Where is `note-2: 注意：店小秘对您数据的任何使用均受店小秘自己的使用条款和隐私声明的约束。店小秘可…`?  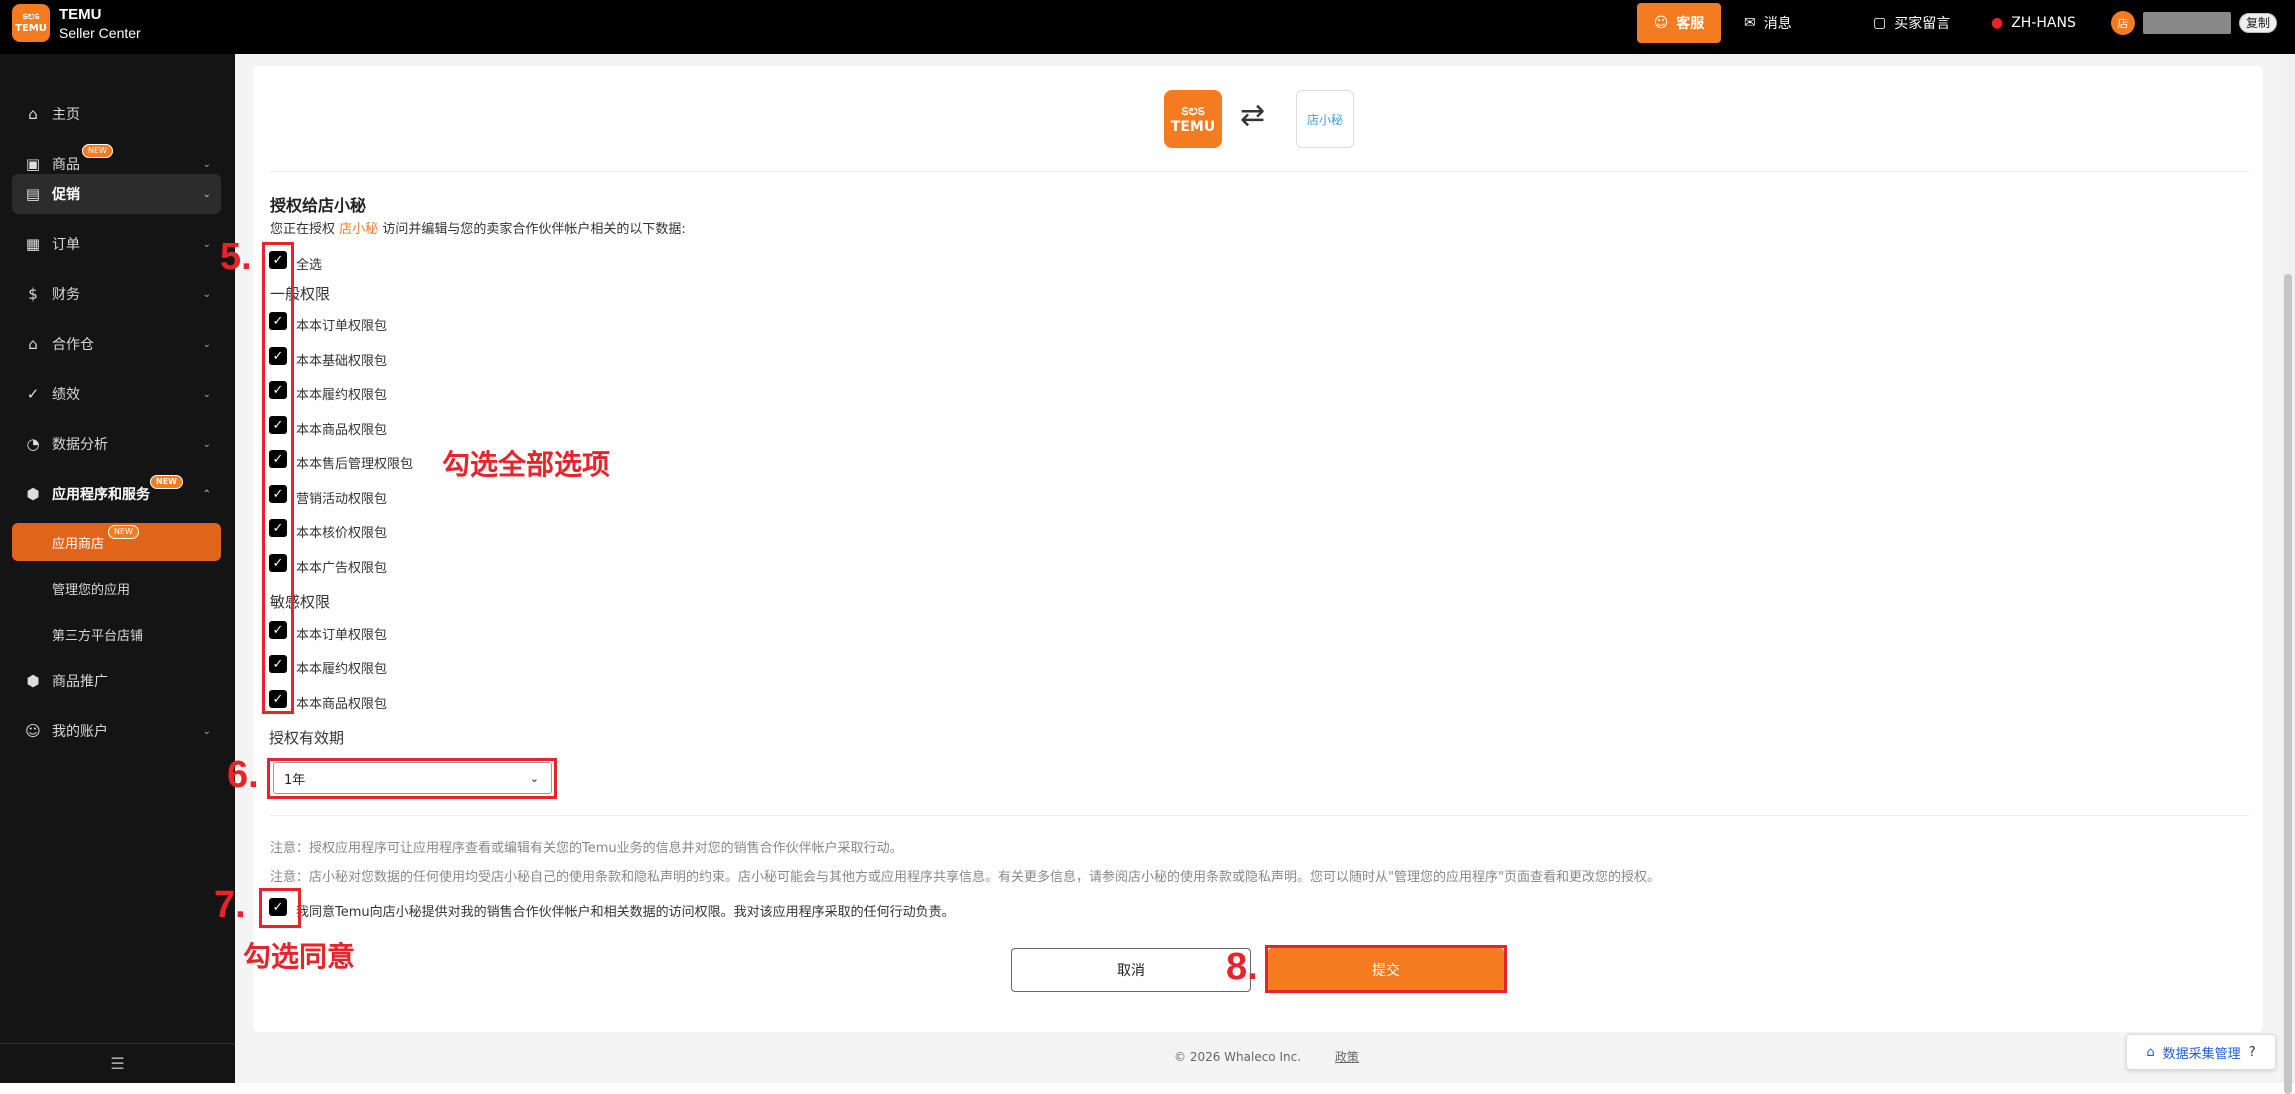 note-2: 注意：店小秘对您数据的任何使用均受店小秘自己的使用条款和隐私声明的约束。店小秘可… is located at coordinates (965, 877).